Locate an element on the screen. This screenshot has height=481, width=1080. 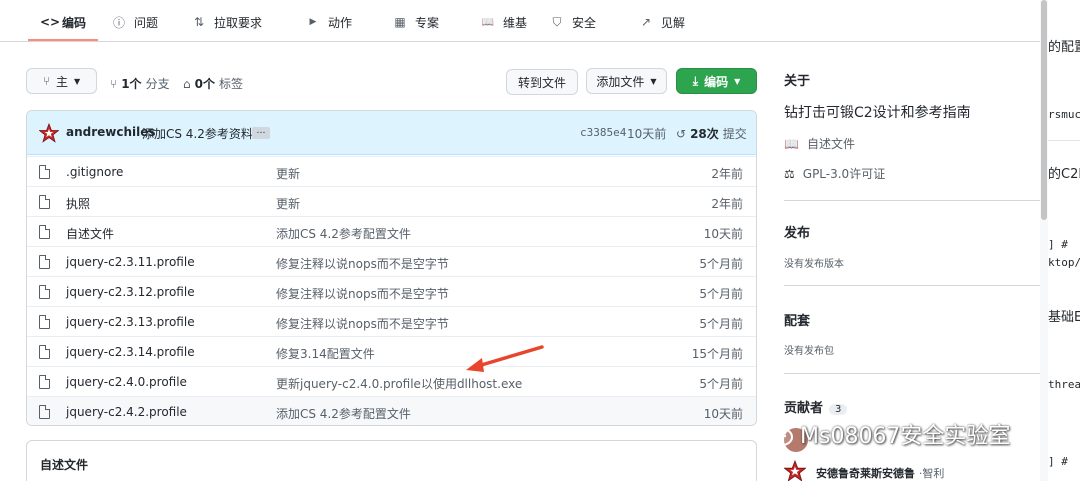
code-icon: <> is located at coordinates (50, 22).